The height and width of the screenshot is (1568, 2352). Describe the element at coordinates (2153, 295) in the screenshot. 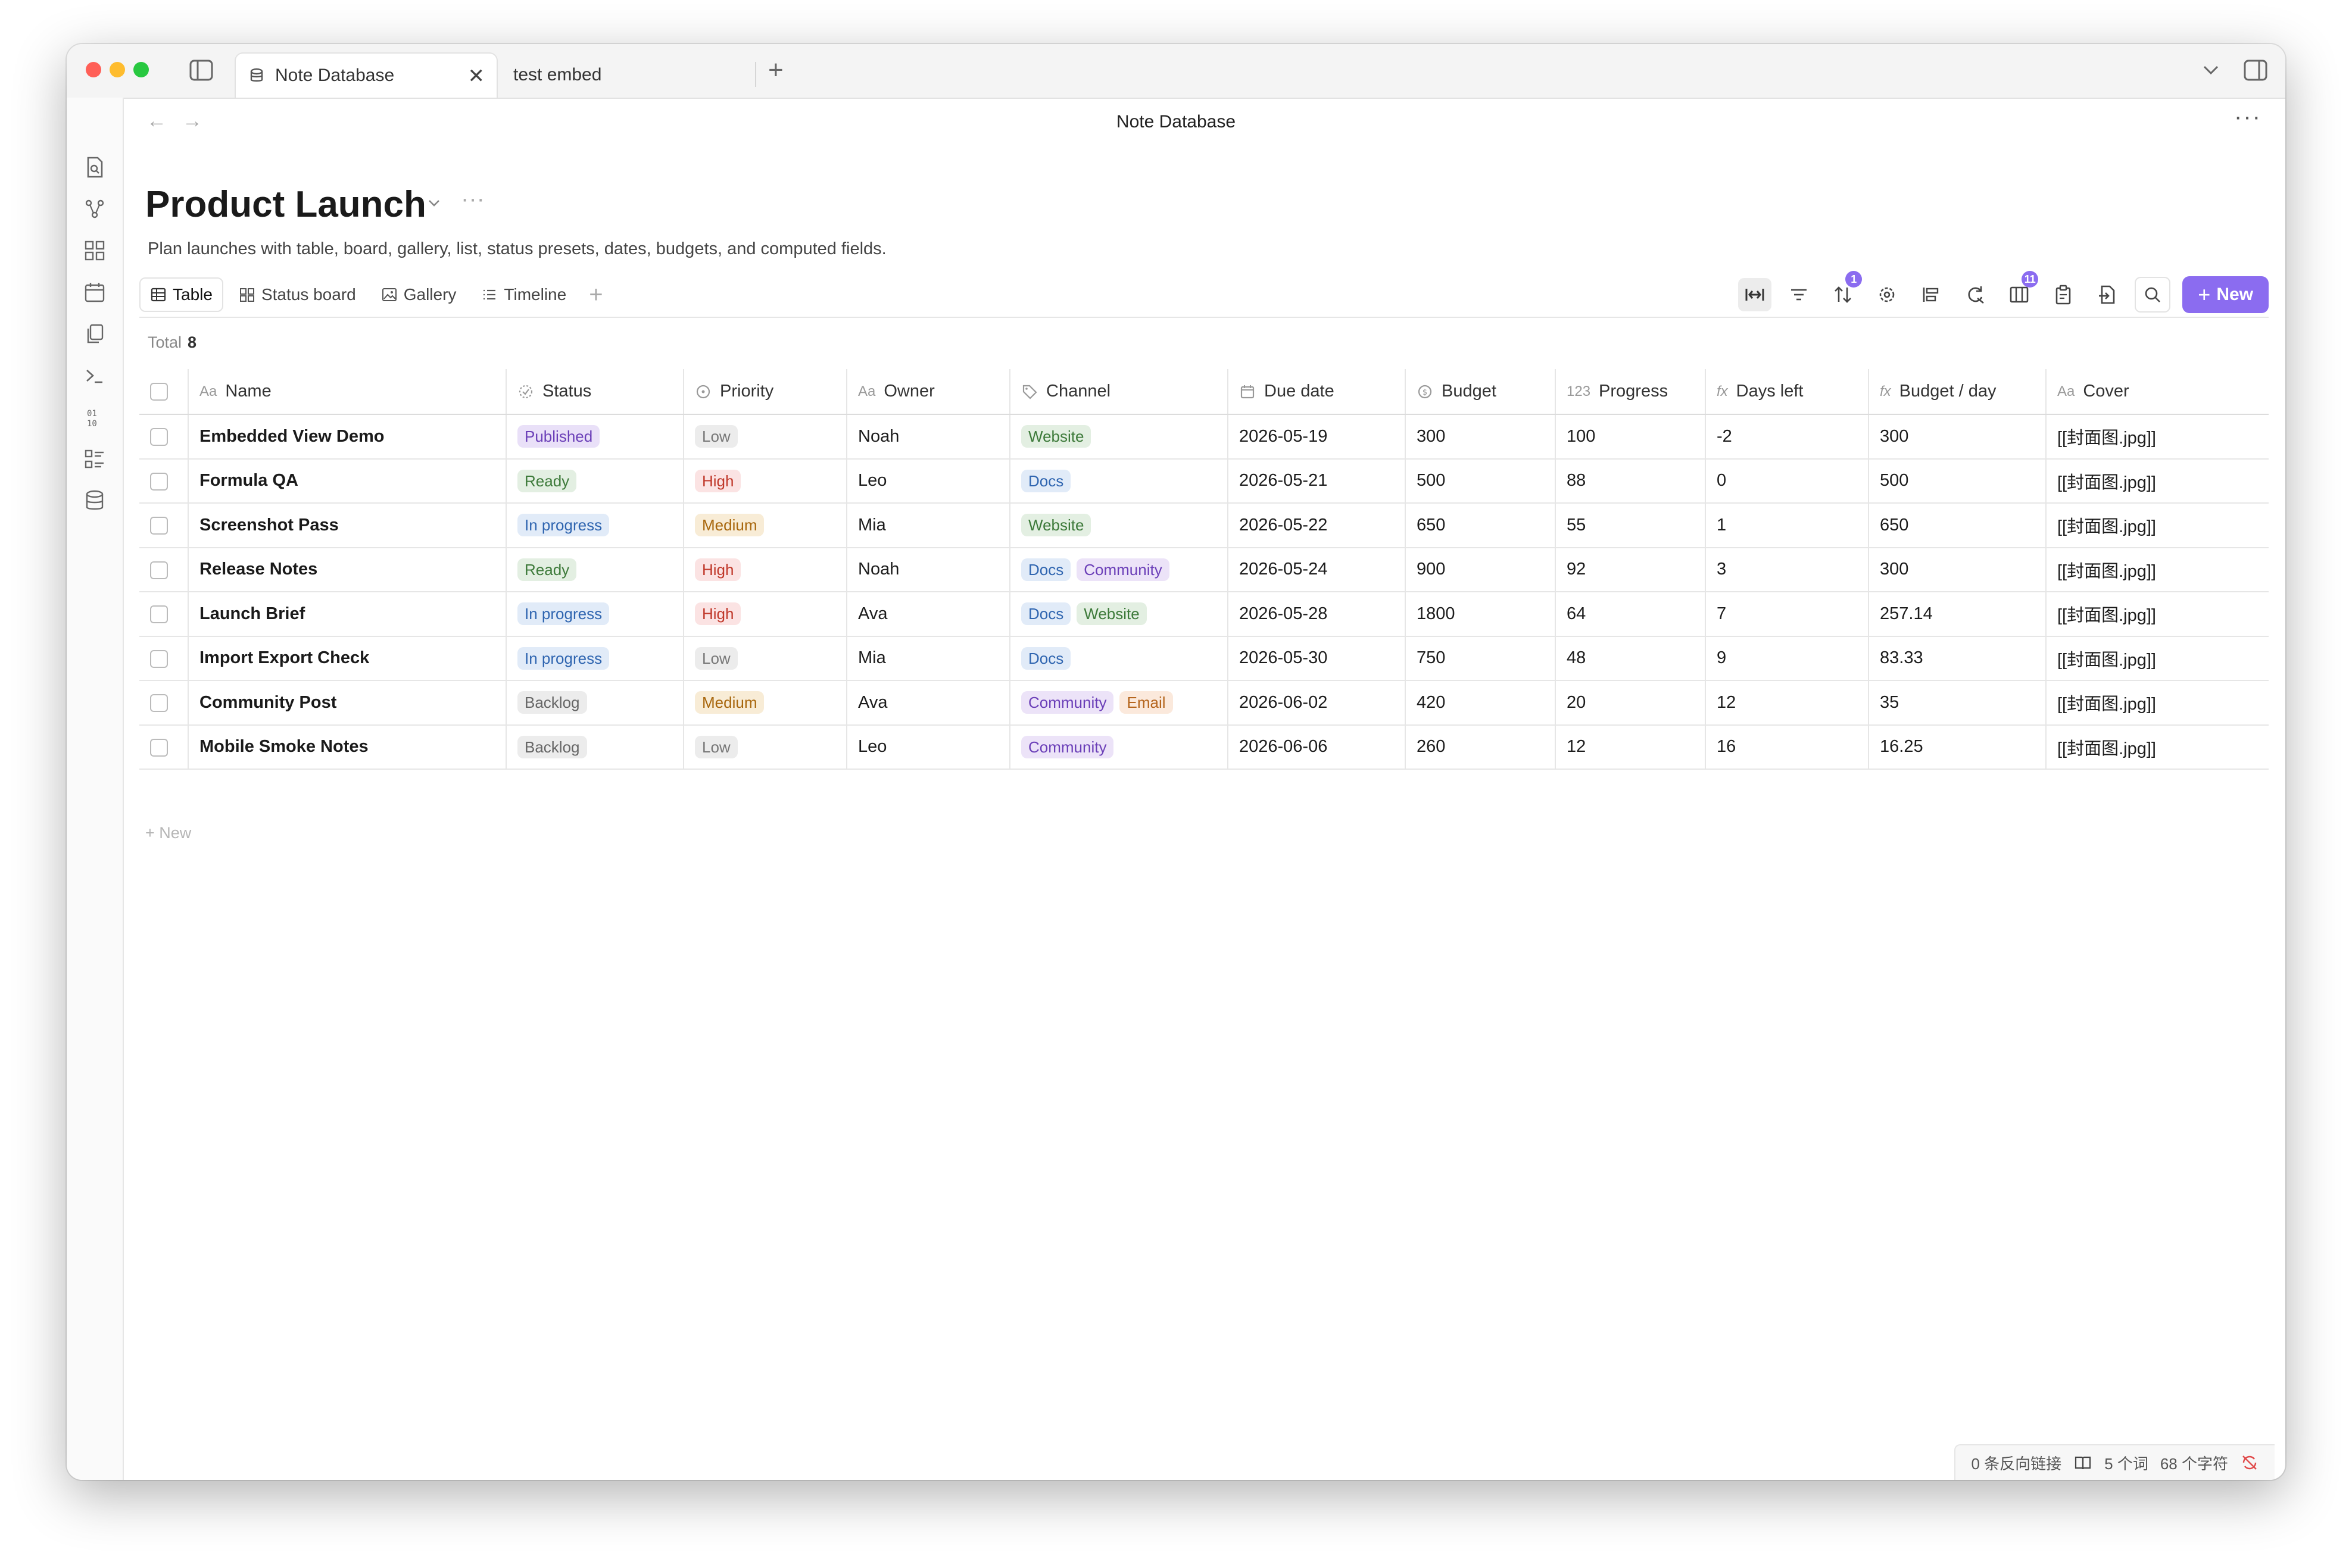

I see `search-button` at that location.